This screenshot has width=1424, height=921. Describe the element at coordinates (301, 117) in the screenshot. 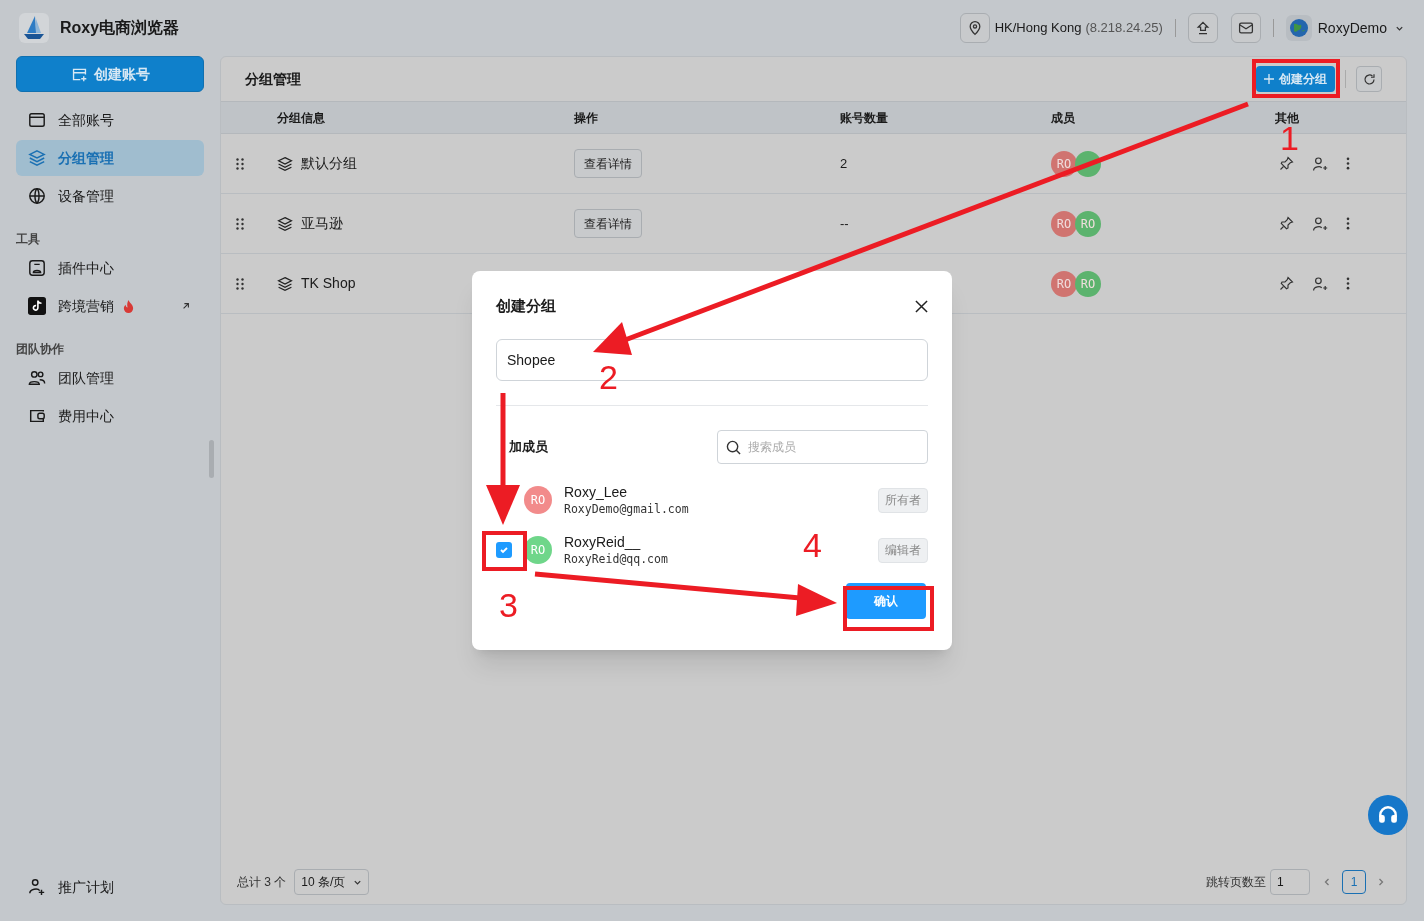

I see `column-header: 分组信息` at that location.